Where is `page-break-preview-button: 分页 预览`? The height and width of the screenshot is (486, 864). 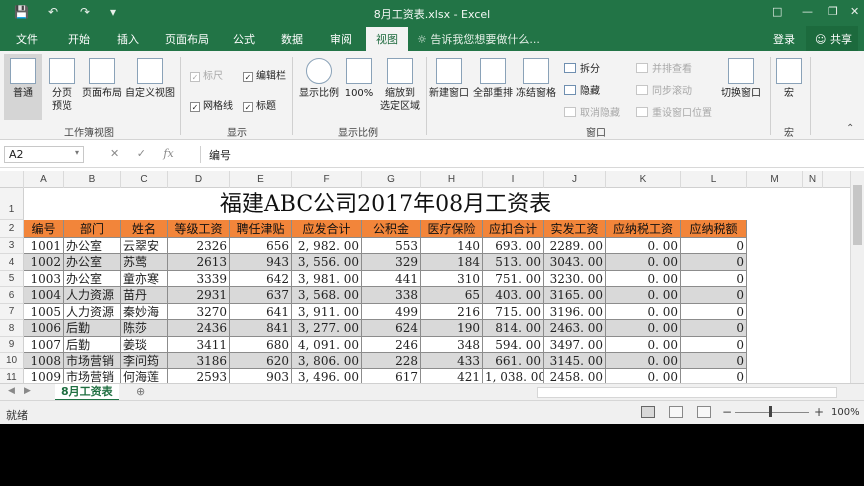
page-break-preview-button: 分页 预览 is located at coordinates (62, 85).